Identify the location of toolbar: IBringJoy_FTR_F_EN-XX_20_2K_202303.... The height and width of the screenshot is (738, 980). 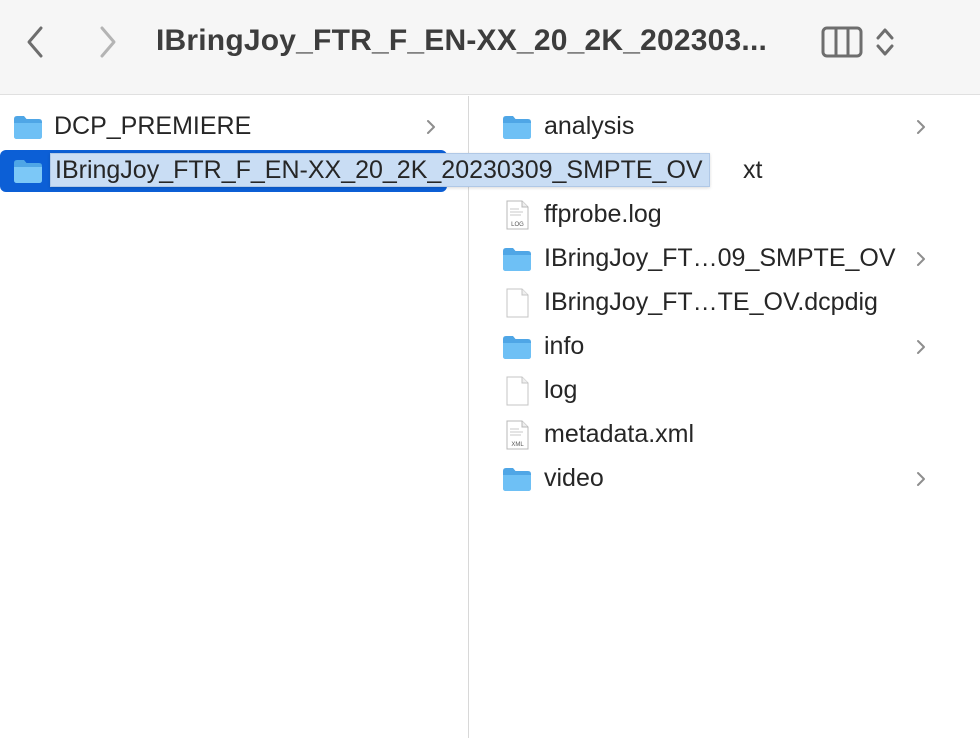
(490, 47).